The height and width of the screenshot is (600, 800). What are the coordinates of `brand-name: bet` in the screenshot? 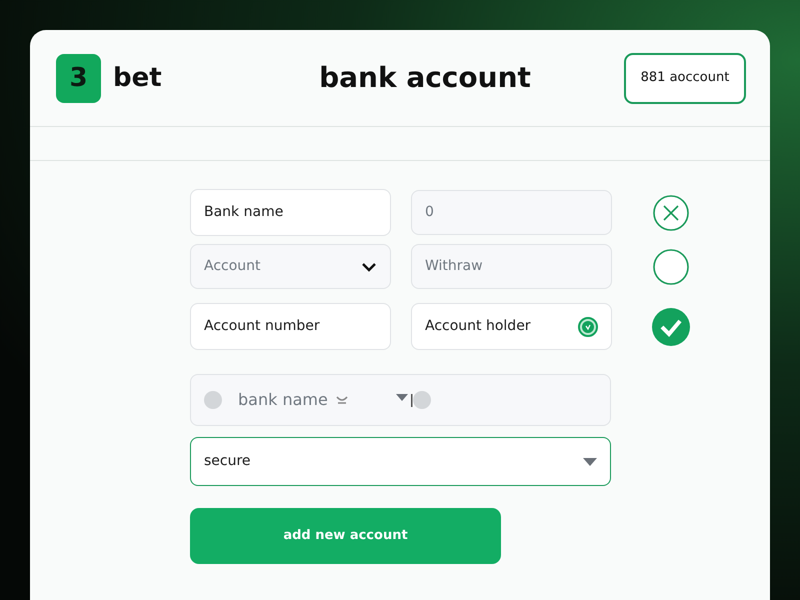 It's located at (137, 78).